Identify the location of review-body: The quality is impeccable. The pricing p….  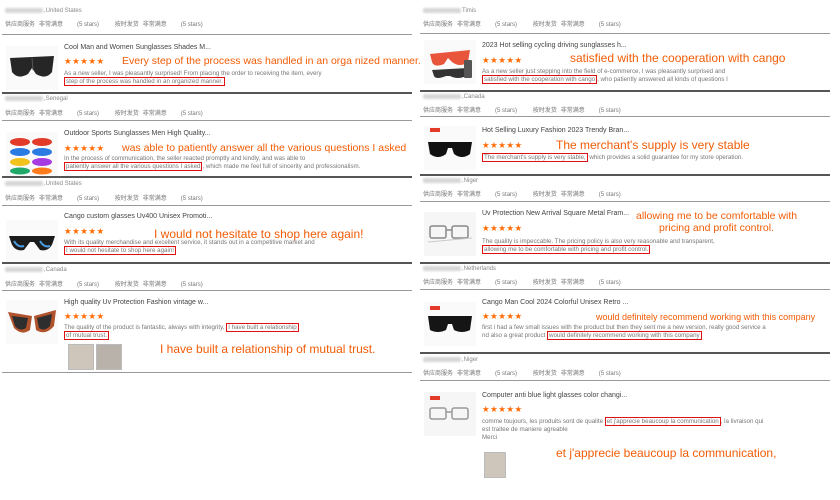
(598, 246).